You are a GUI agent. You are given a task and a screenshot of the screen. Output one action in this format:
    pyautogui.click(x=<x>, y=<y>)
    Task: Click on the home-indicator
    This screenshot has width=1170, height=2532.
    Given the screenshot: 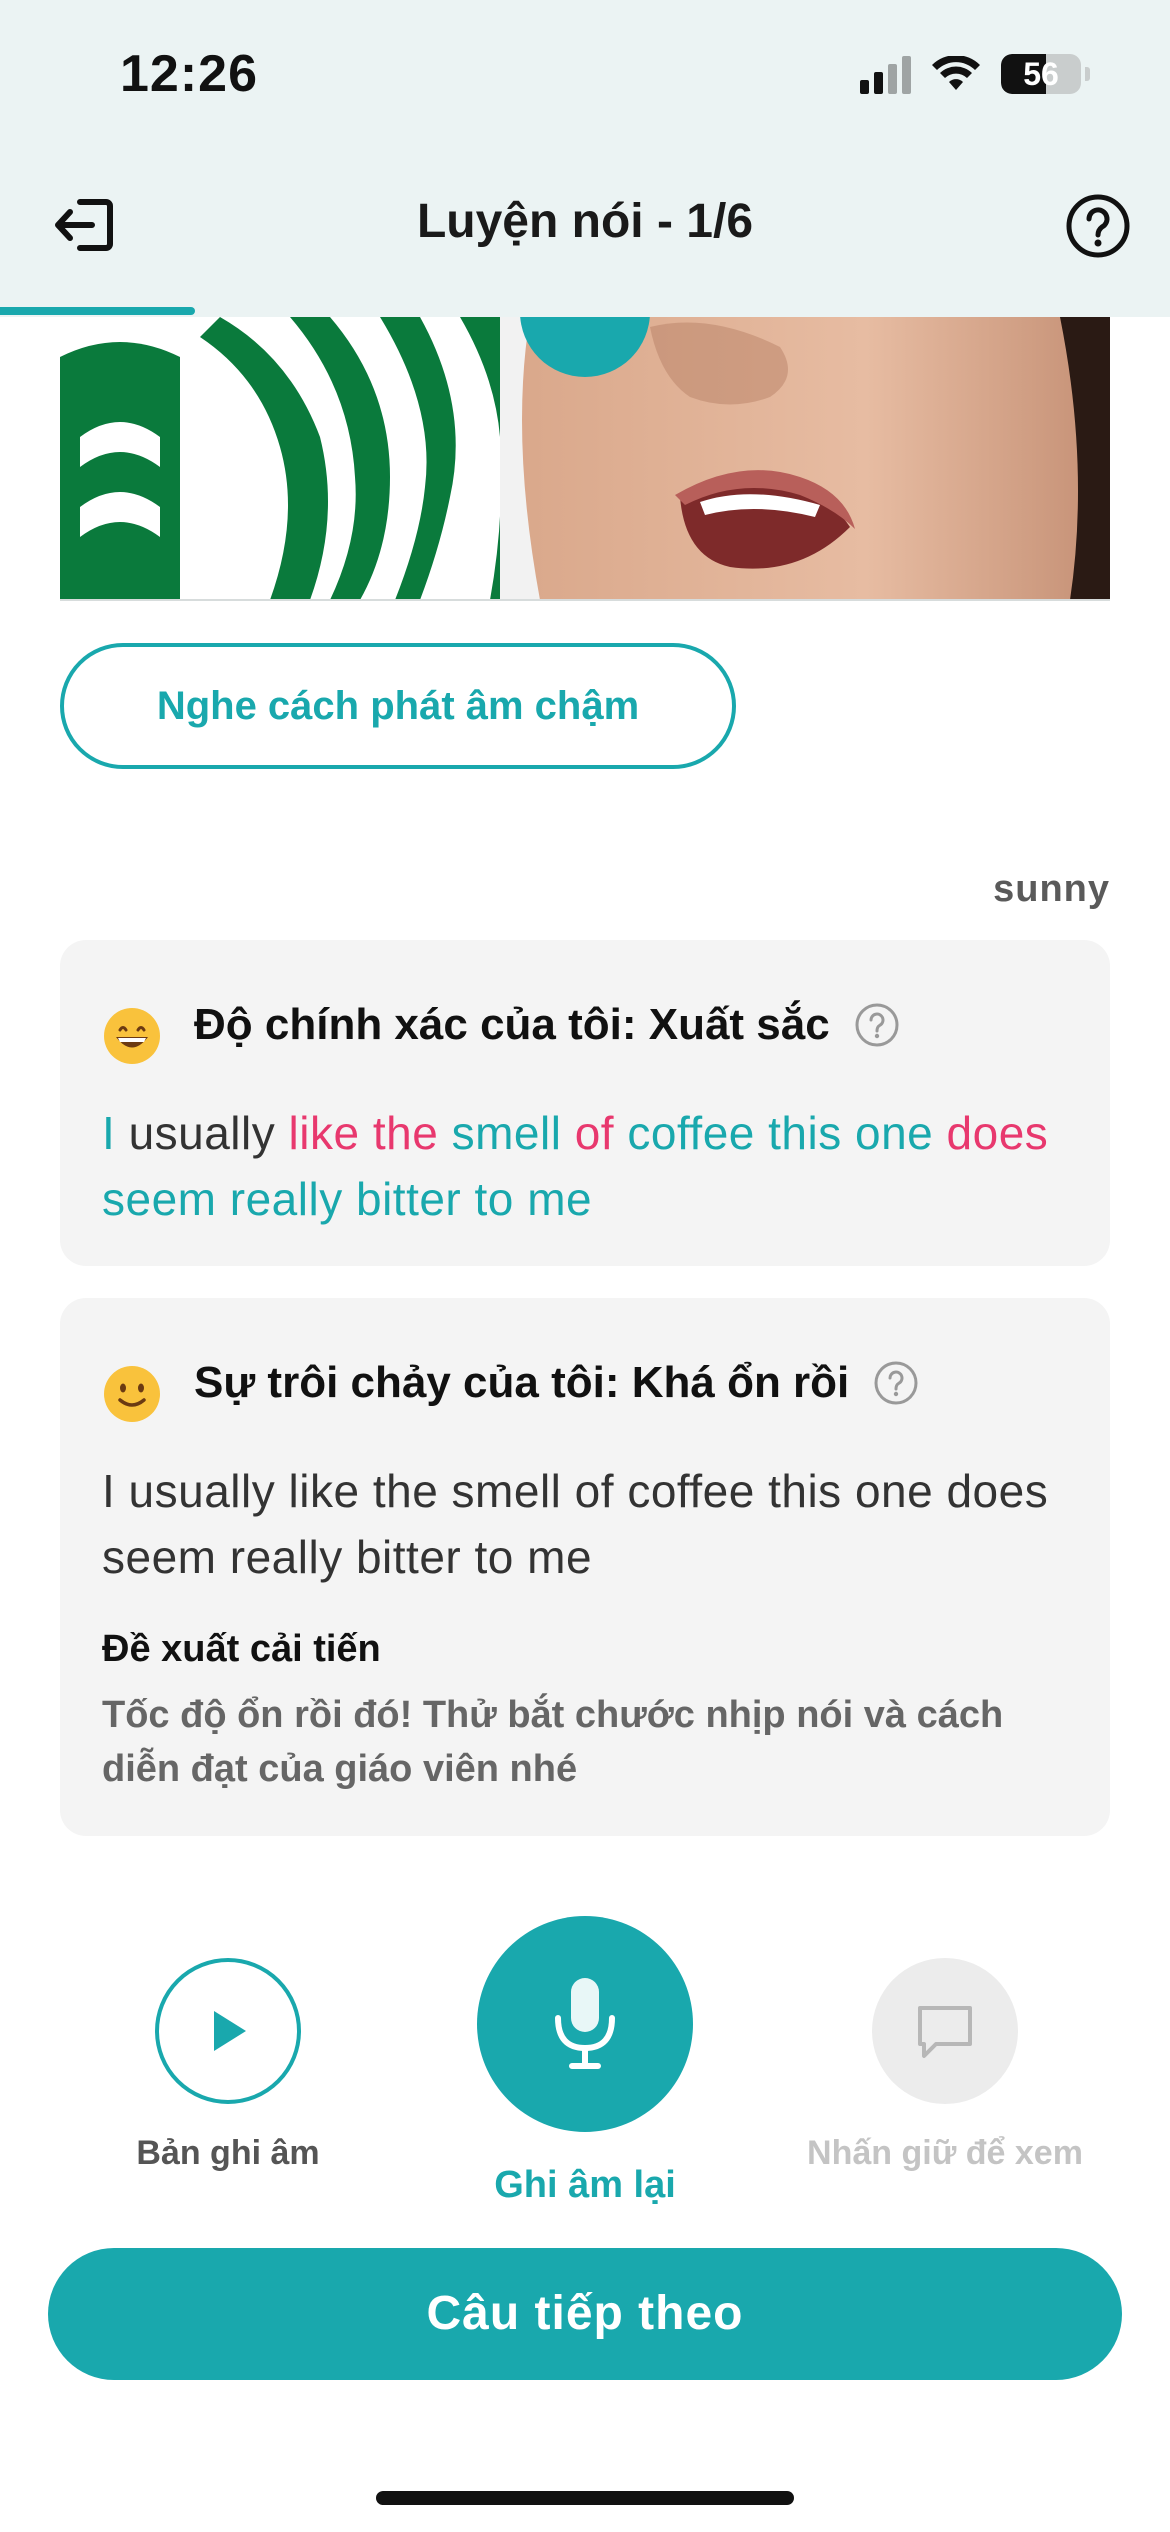 What is the action you would take?
    pyautogui.click(x=585, y=2498)
    